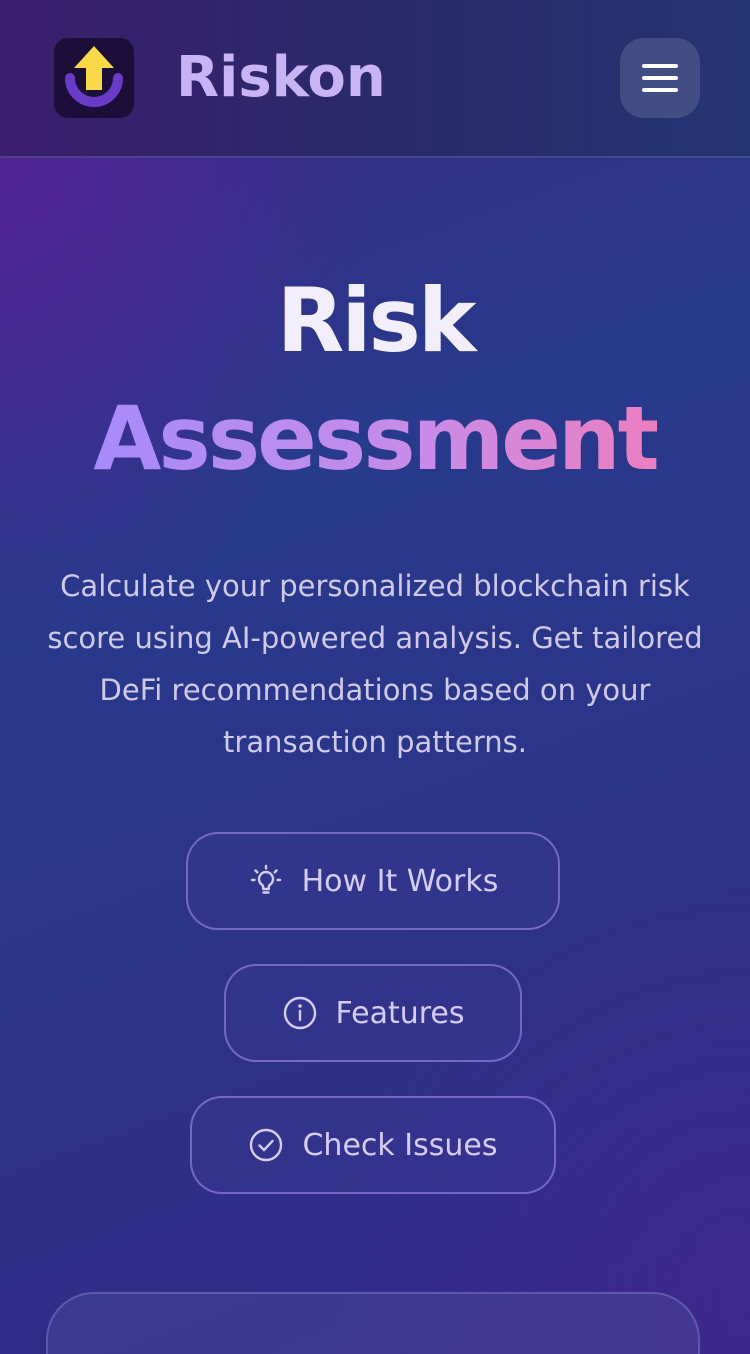  I want to click on assessment-card, so click(373, 1323).